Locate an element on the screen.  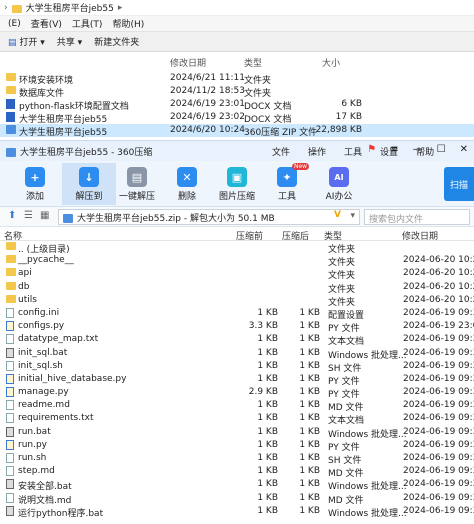
tools-icon: ✦ is located at coordinates (287, 177).